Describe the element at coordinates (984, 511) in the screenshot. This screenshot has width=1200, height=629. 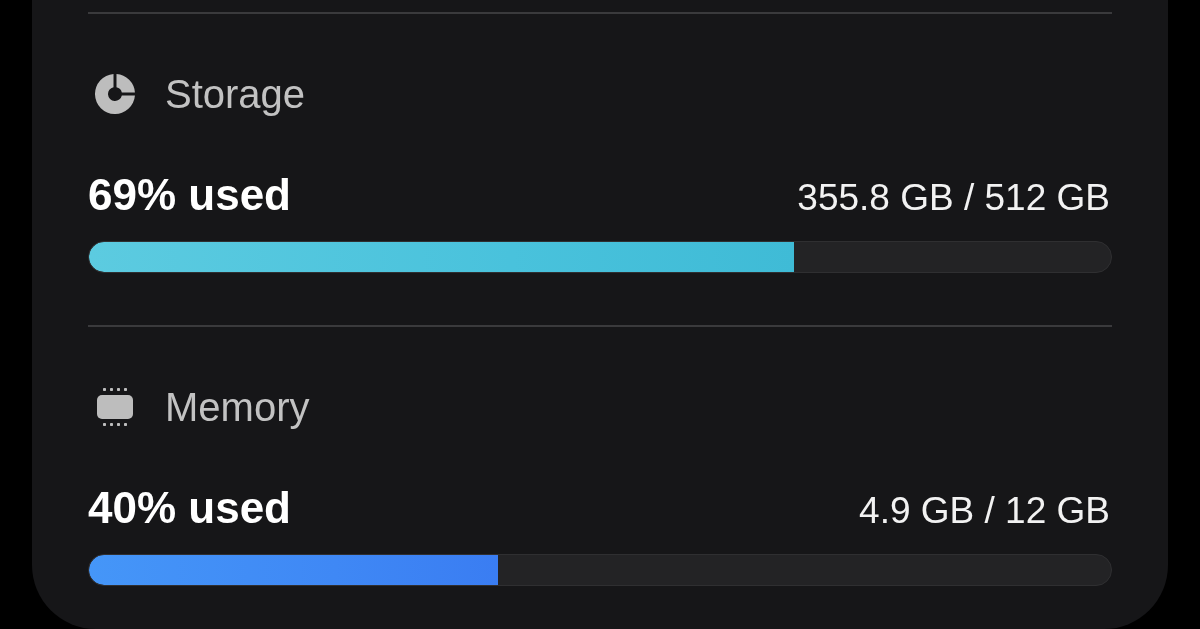
I see `usage-amount: 4.9 GB / 12 GB` at that location.